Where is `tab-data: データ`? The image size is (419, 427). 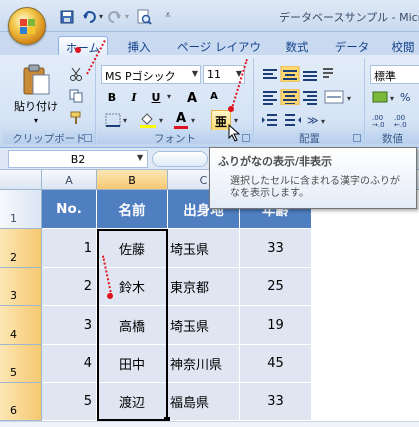 tab-data: データ is located at coordinates (352, 45).